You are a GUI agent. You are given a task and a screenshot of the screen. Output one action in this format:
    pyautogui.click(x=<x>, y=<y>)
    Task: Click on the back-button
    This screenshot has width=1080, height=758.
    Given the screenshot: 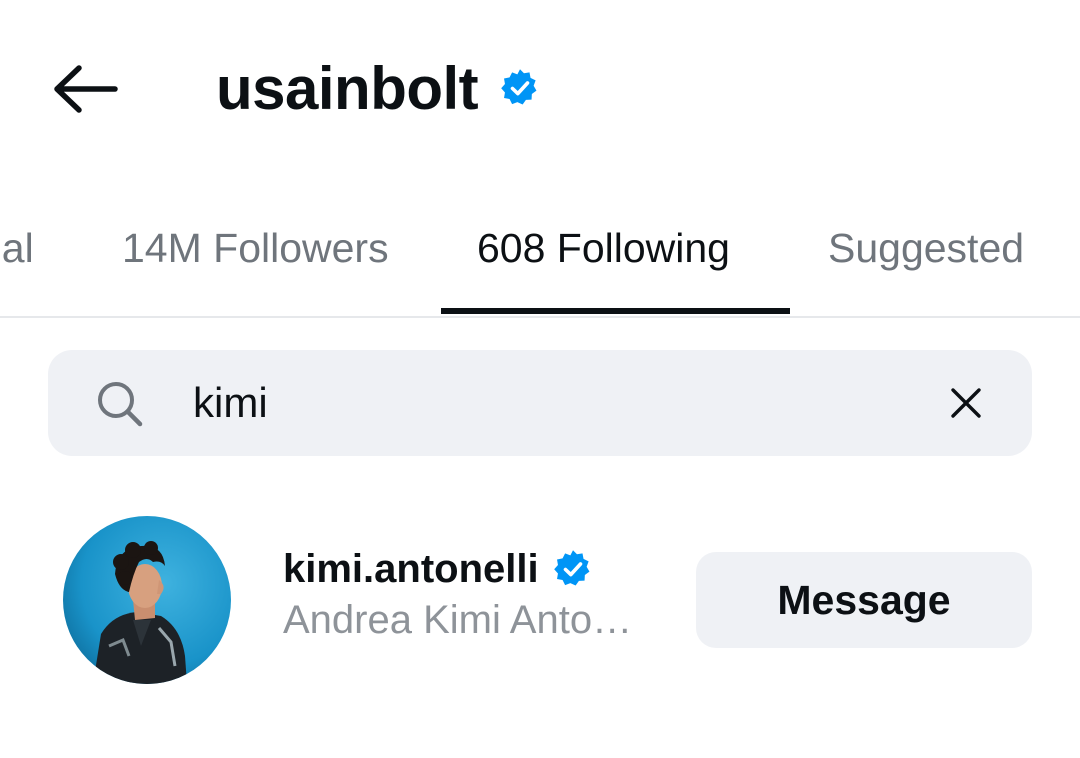 What is the action you would take?
    pyautogui.click(x=84, y=89)
    